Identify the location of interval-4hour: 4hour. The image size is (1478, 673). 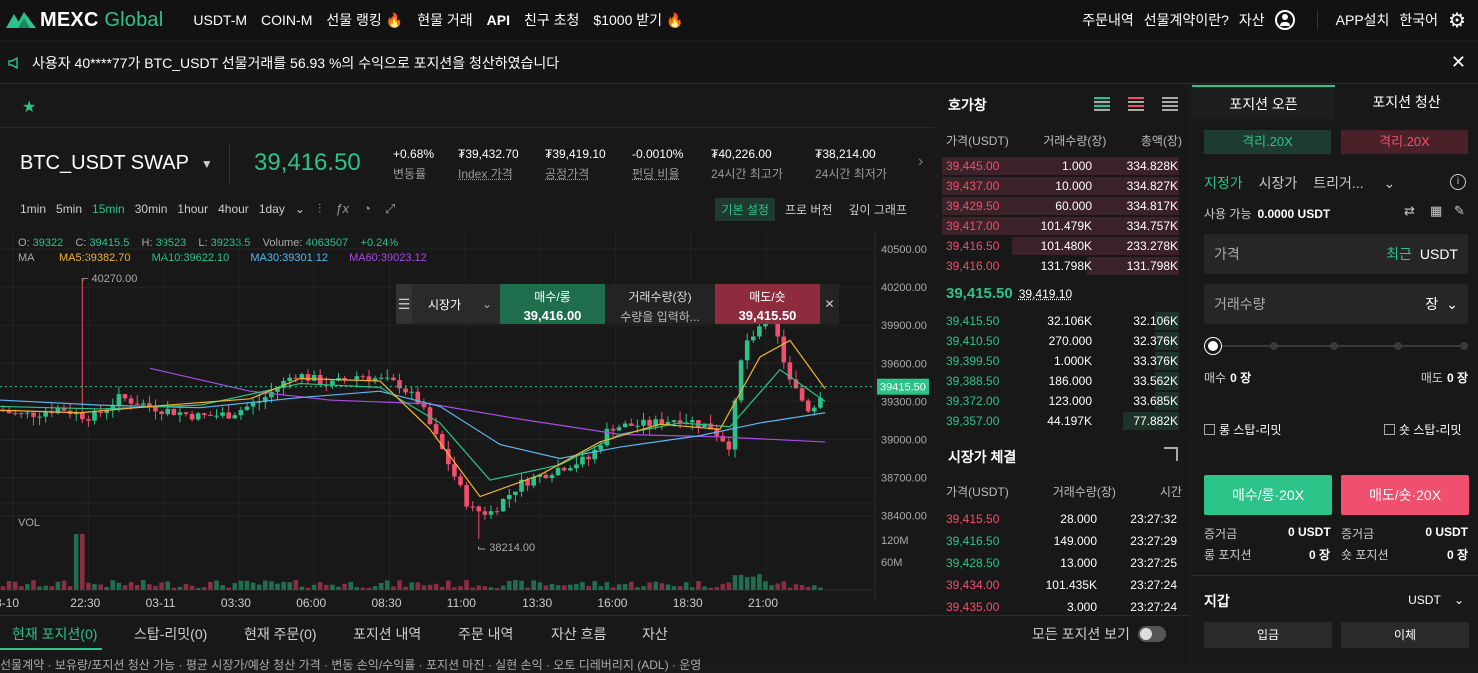
(233, 209).